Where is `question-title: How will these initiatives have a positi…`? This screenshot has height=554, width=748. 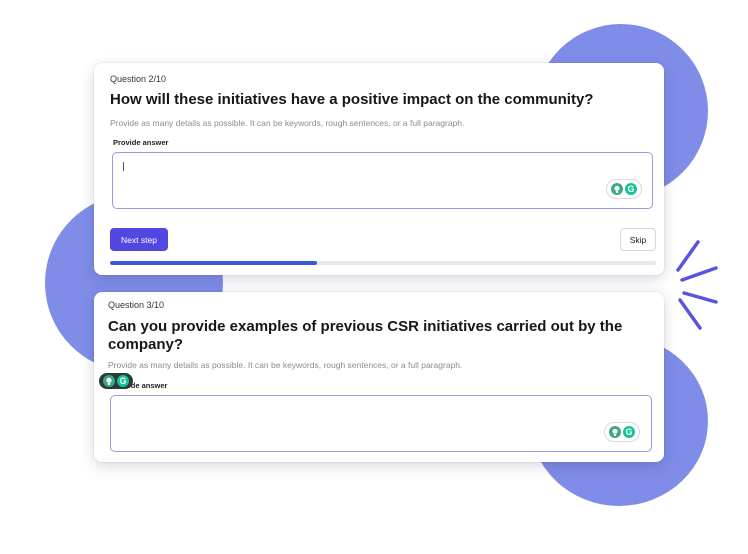 question-title: How will these initiatives have a positi… is located at coordinates (352, 99).